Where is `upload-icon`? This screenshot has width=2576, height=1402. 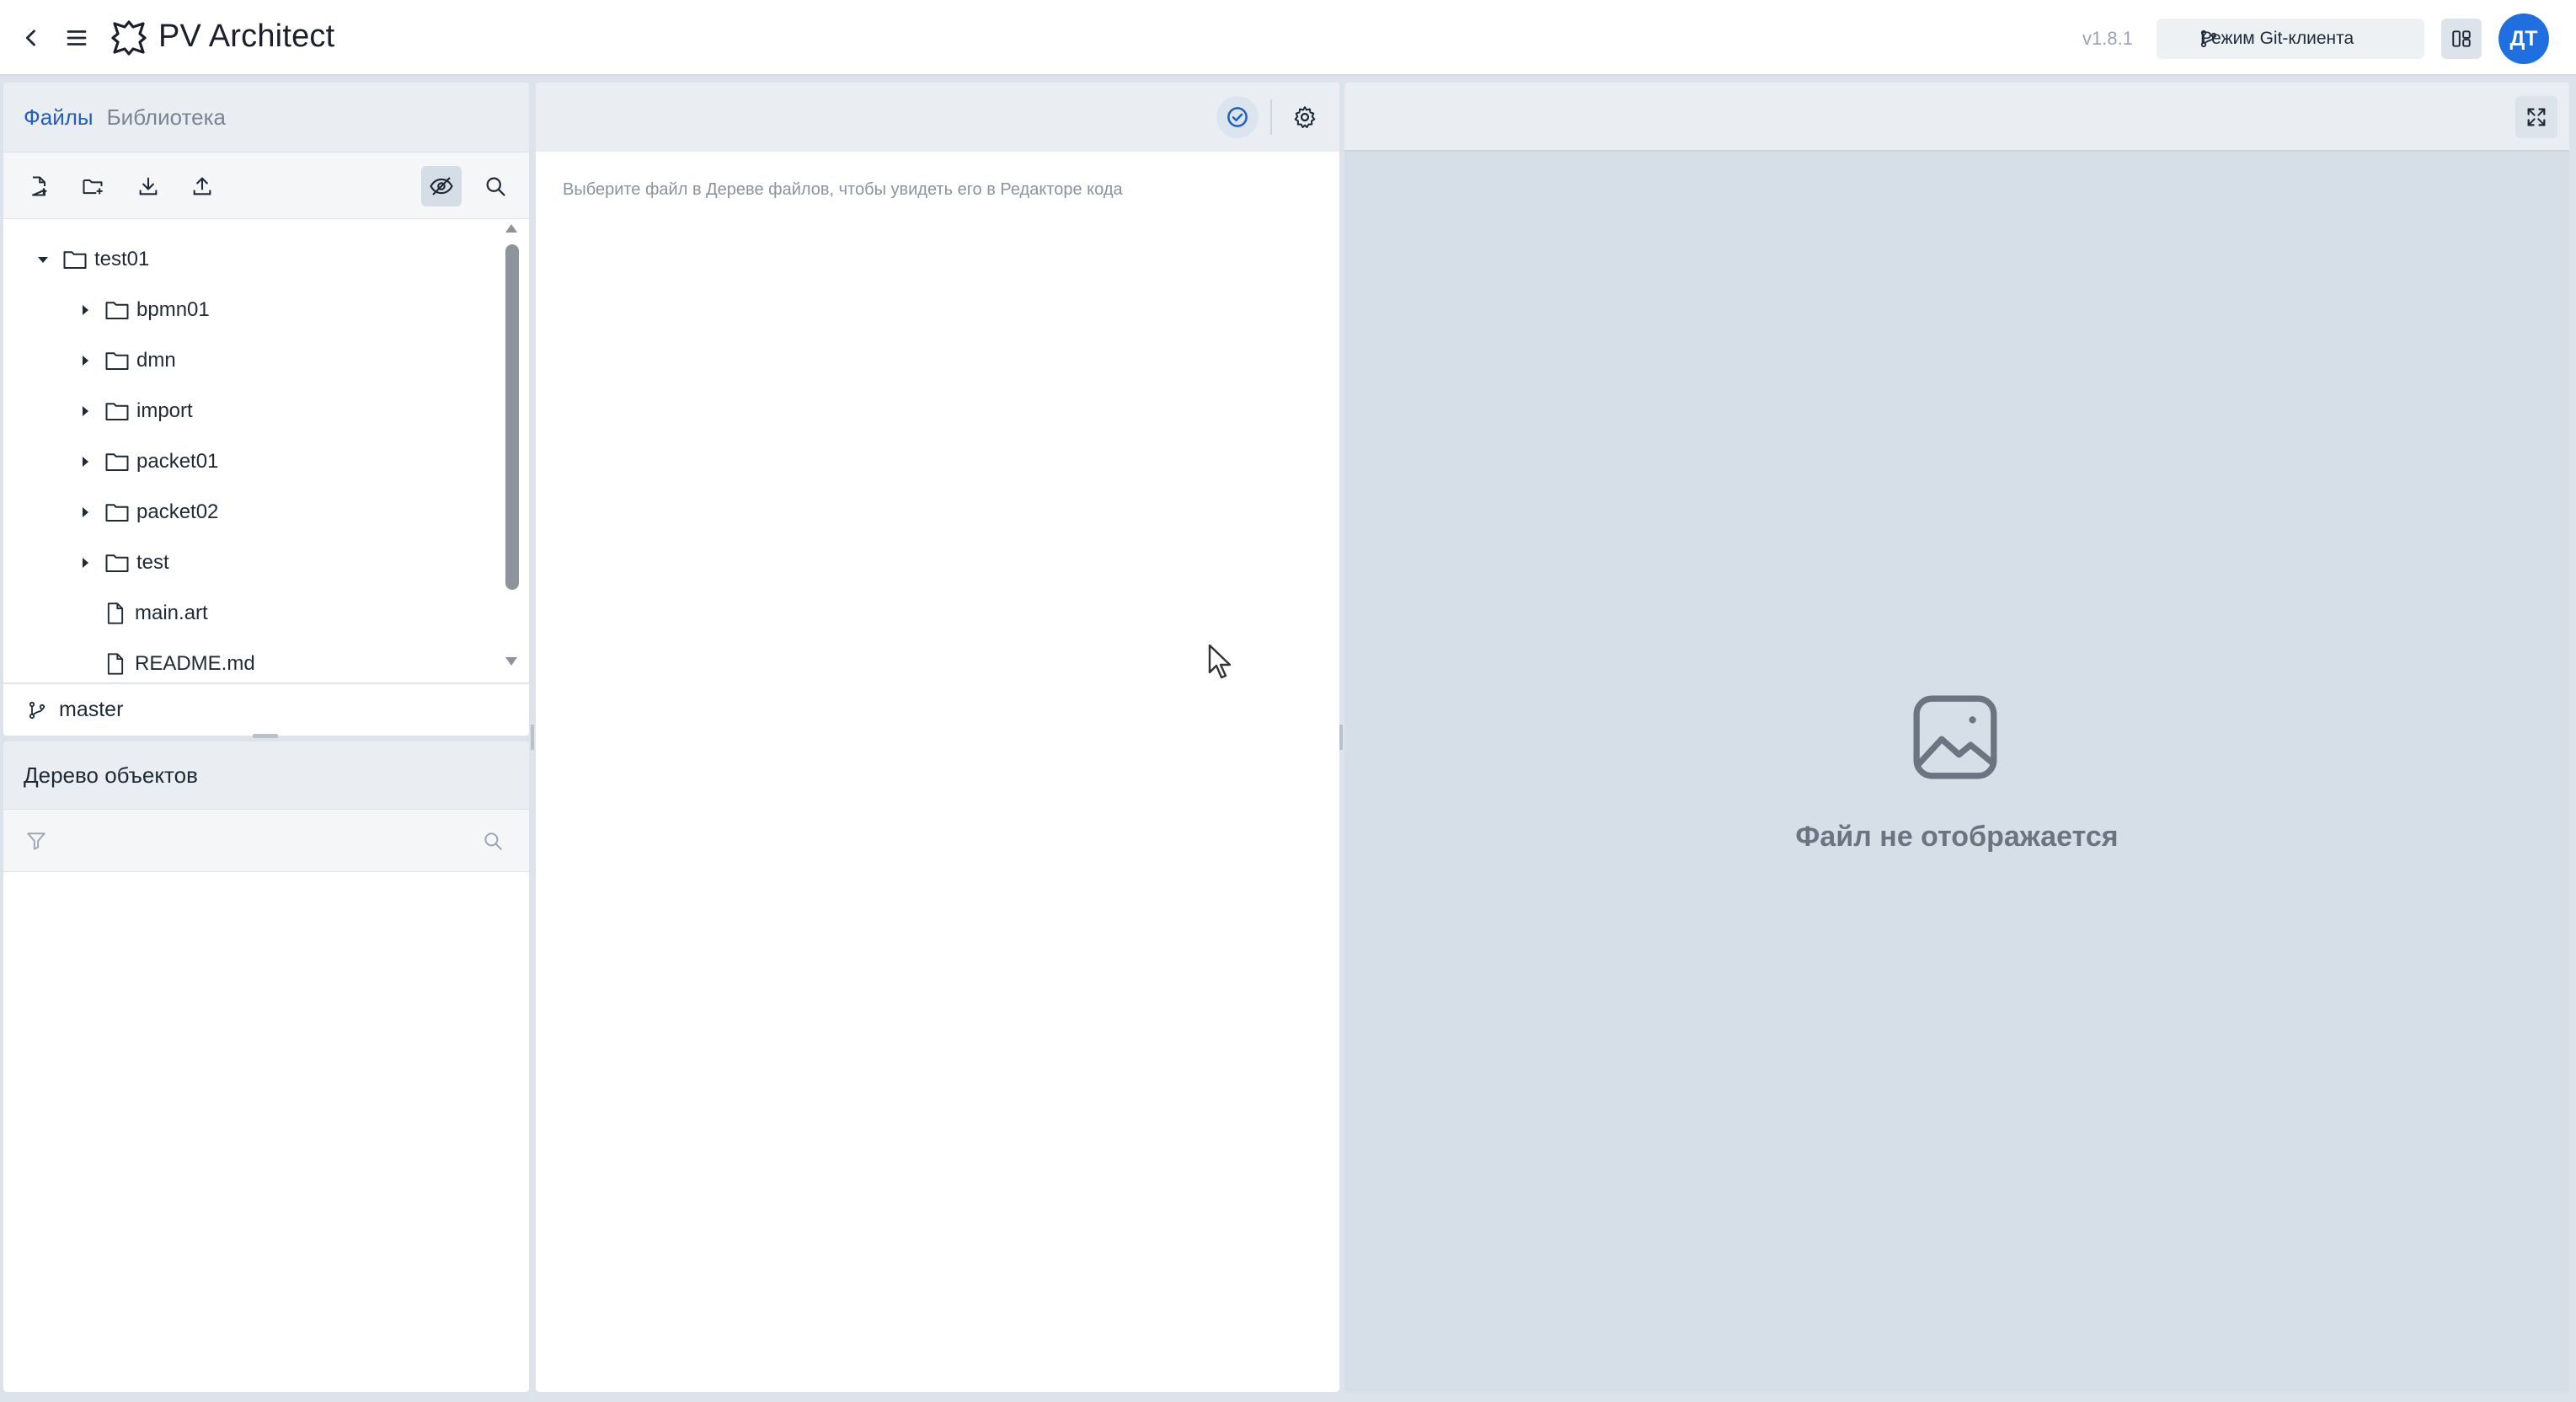 upload-icon is located at coordinates (202, 186).